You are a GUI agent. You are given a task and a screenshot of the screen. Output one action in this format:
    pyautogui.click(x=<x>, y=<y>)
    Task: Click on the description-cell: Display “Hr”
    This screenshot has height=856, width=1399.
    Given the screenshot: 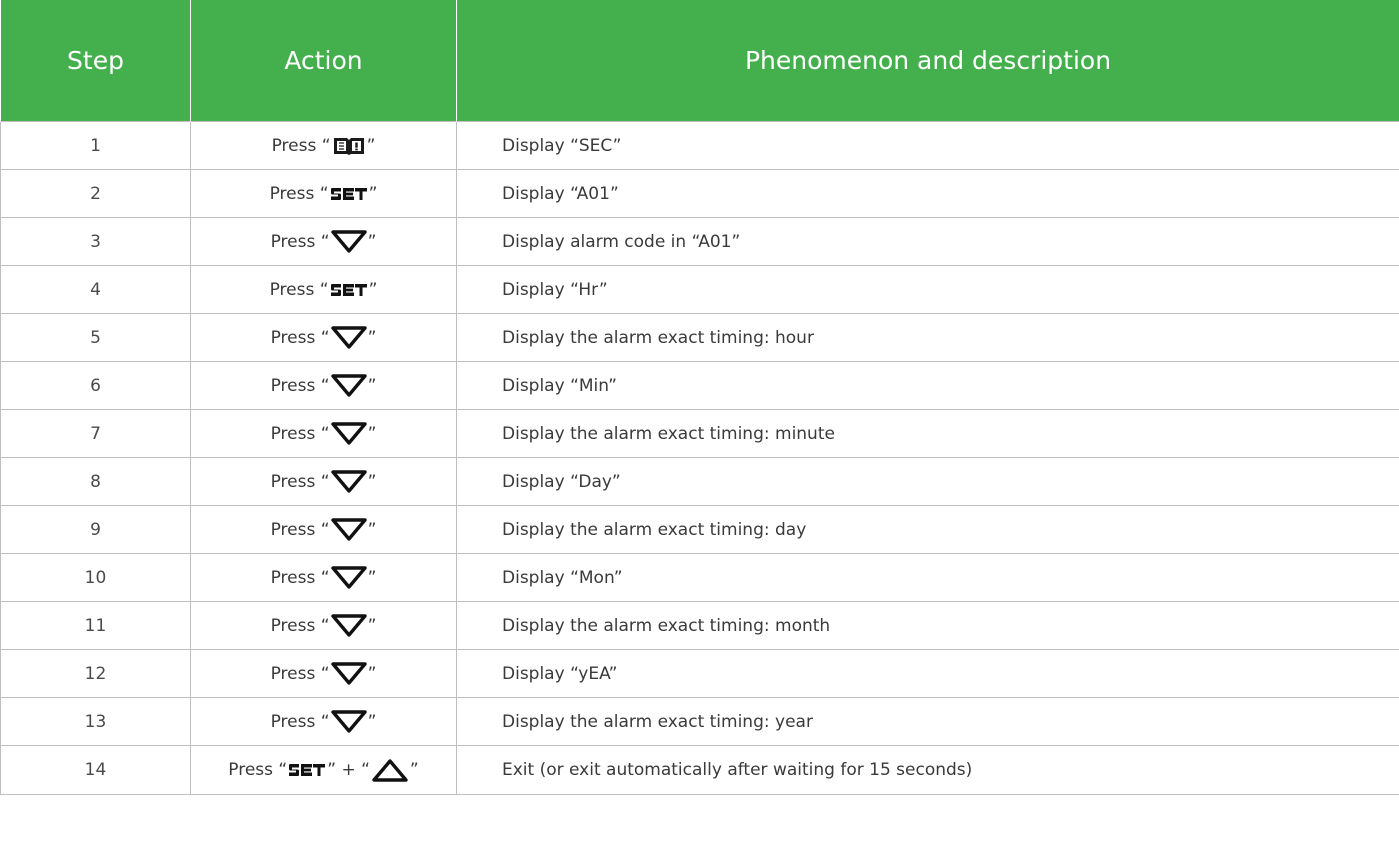 What is the action you would take?
    pyautogui.click(x=927, y=289)
    